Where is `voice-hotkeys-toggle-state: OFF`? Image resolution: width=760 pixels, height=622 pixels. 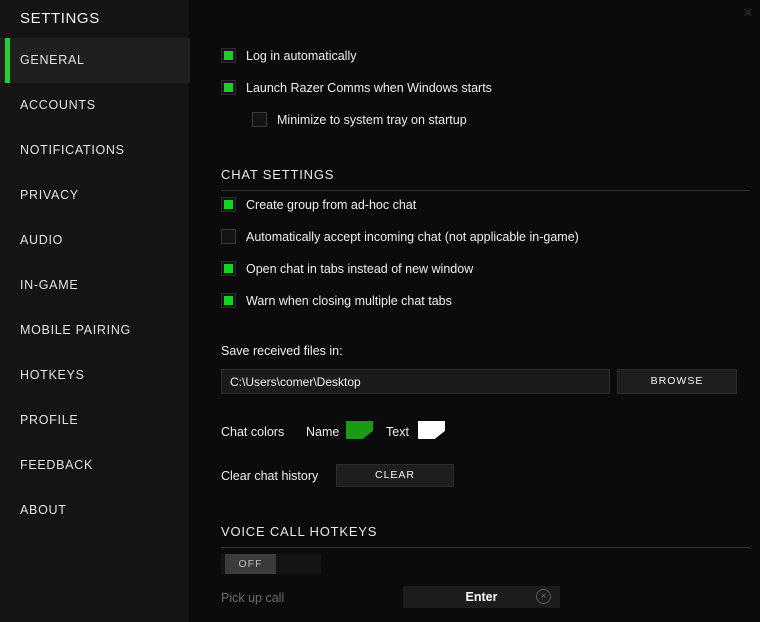 voice-hotkeys-toggle-state: OFF is located at coordinates (250, 564).